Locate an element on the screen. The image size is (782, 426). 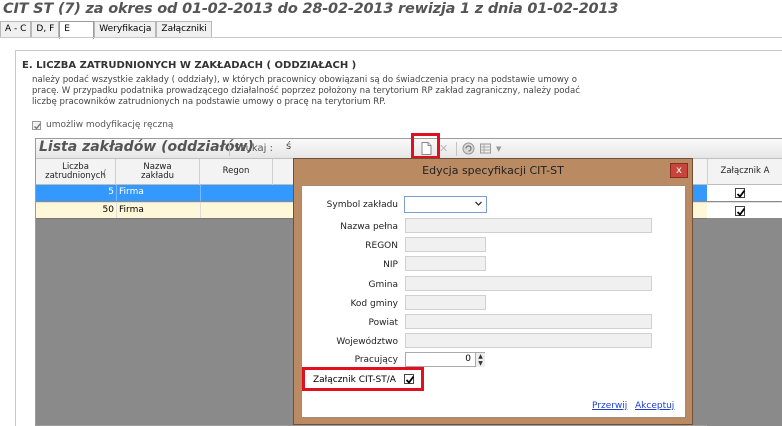
tab-d-f: D, F is located at coordinates (45, 29).